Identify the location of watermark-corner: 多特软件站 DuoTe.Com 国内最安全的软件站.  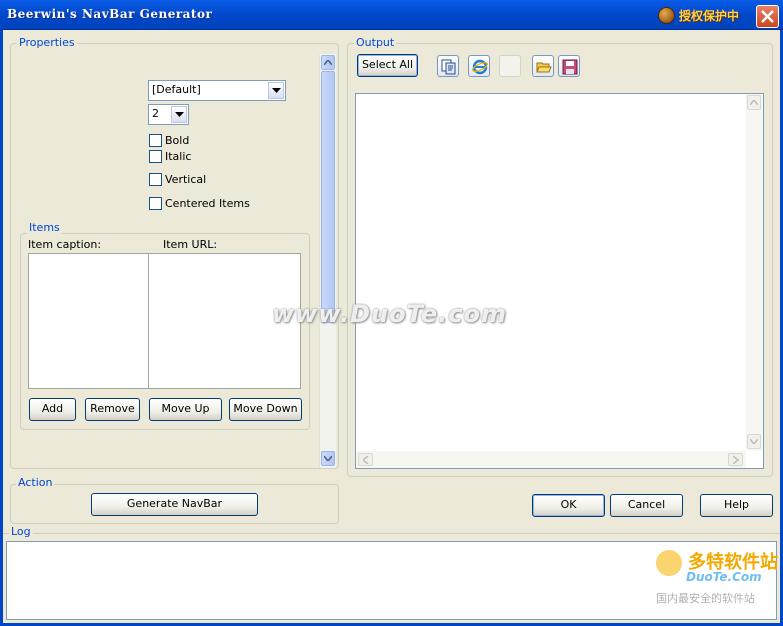
(717, 578).